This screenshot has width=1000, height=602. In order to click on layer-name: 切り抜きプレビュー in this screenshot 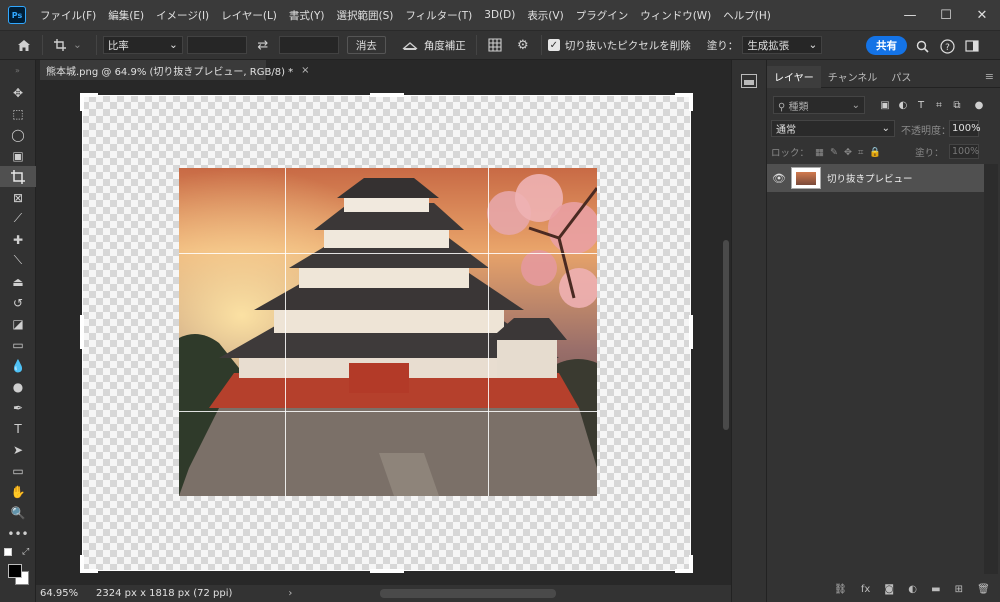, I will do `click(870, 178)`.